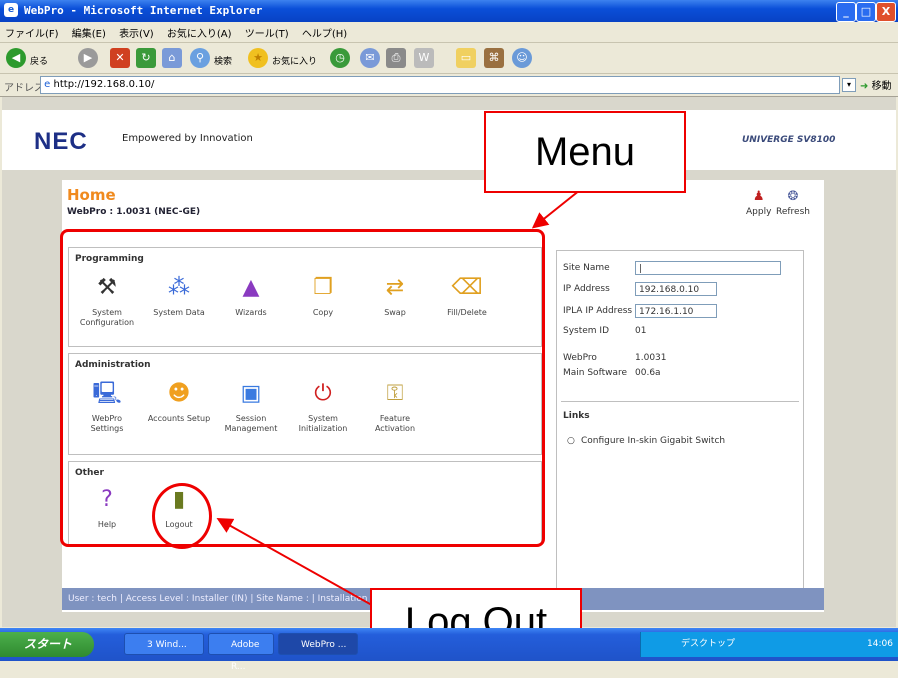 The image size is (898, 678). I want to click on tray-text: デスクトップ, so click(708, 644).